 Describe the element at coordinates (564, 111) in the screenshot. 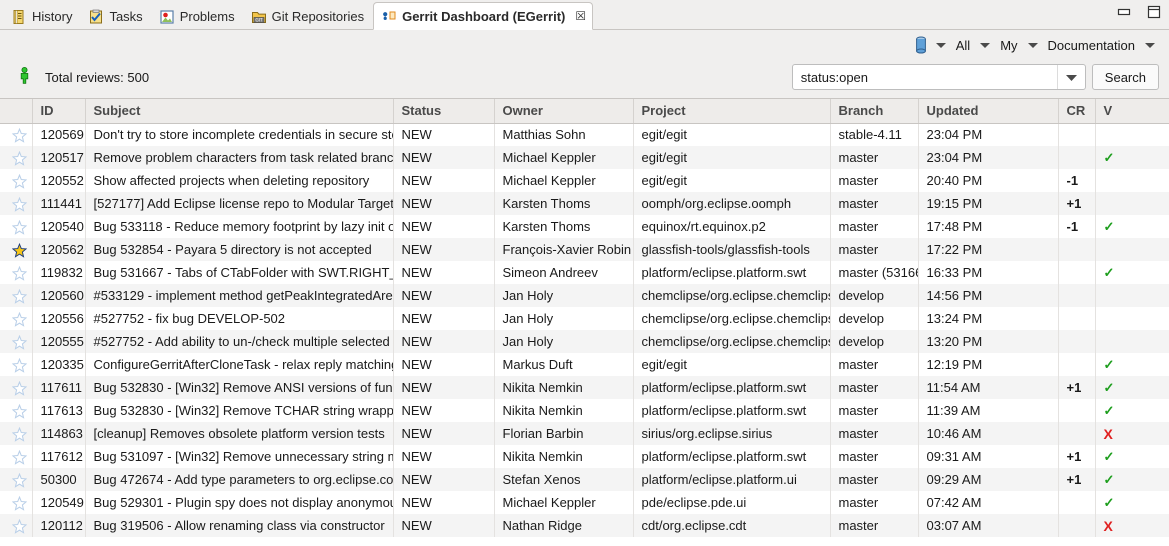

I see `column-header-owner: Owner` at that location.